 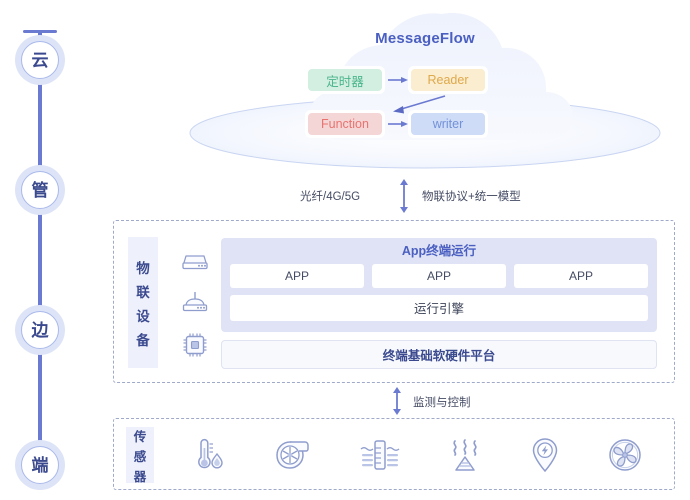 I want to click on timeline-node-pipe-label: 管, so click(x=40, y=190).